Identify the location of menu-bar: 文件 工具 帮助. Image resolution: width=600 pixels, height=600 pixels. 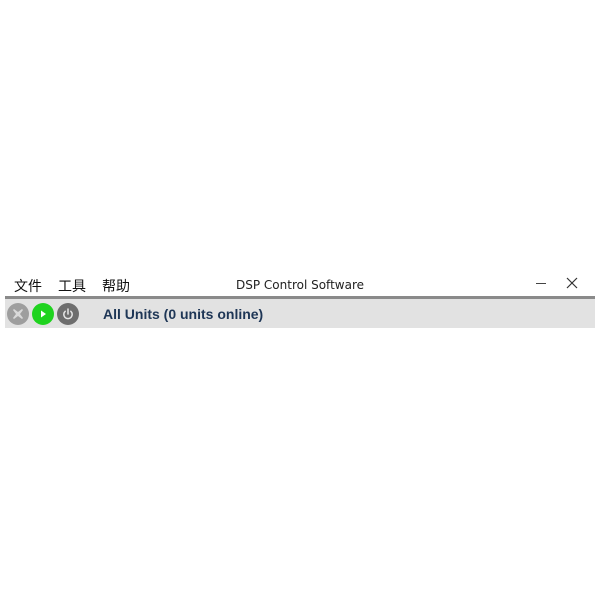
(77, 287).